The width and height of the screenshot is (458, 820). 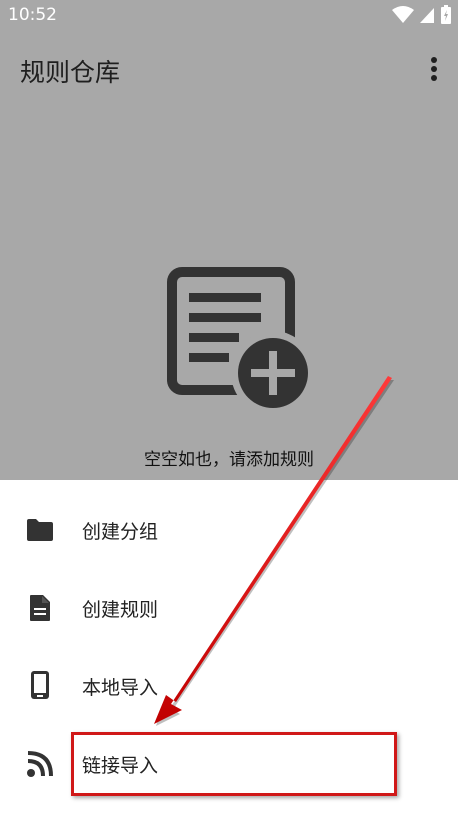 I want to click on more-vert-icon, so click(x=434, y=69).